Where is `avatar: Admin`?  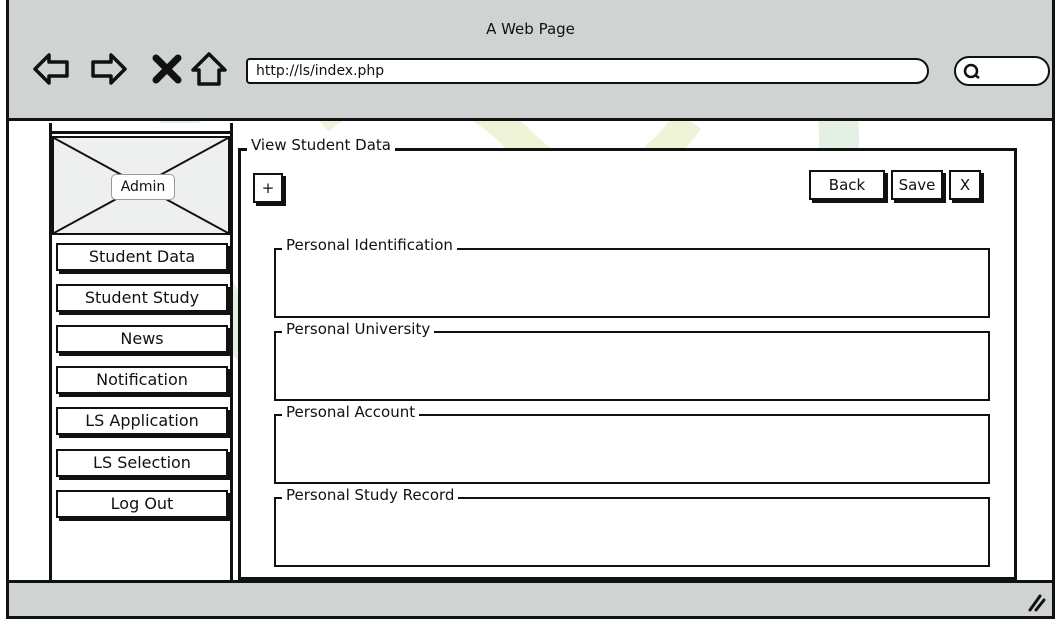
avatar: Admin is located at coordinates (141, 185).